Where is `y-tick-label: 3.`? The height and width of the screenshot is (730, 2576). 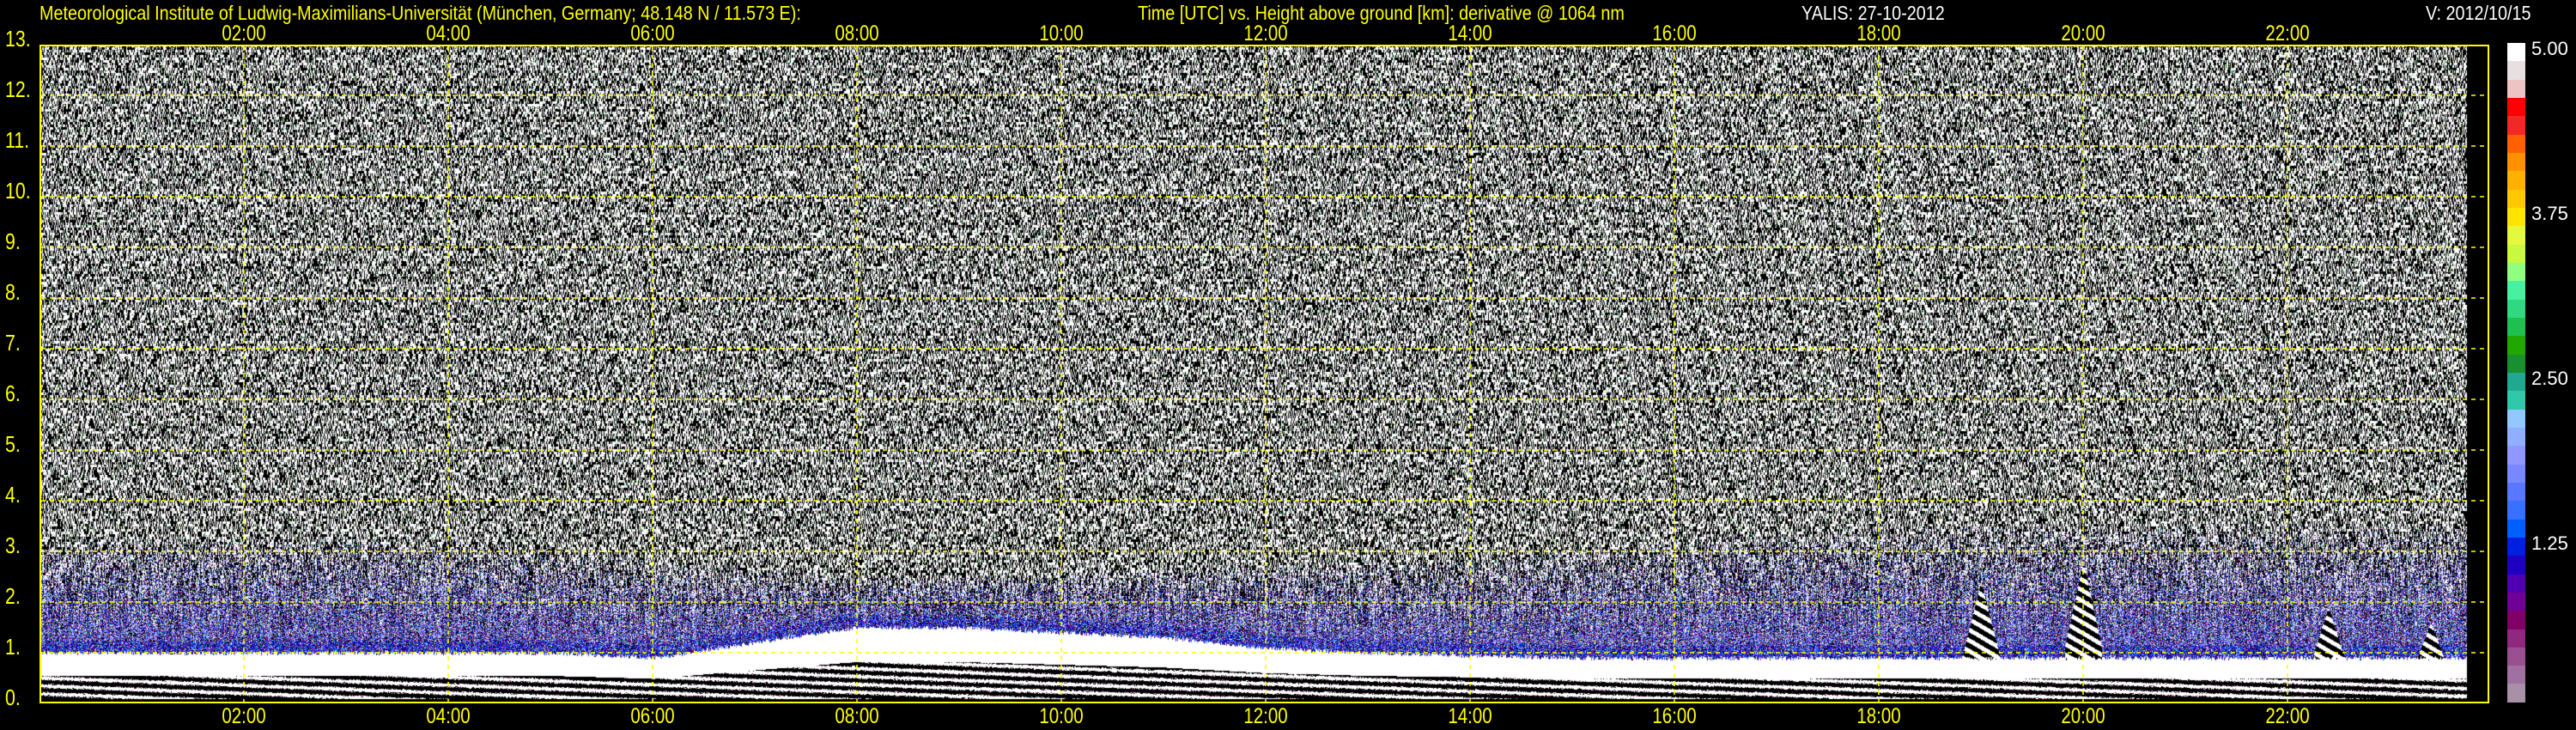
y-tick-label: 3. is located at coordinates (13, 545).